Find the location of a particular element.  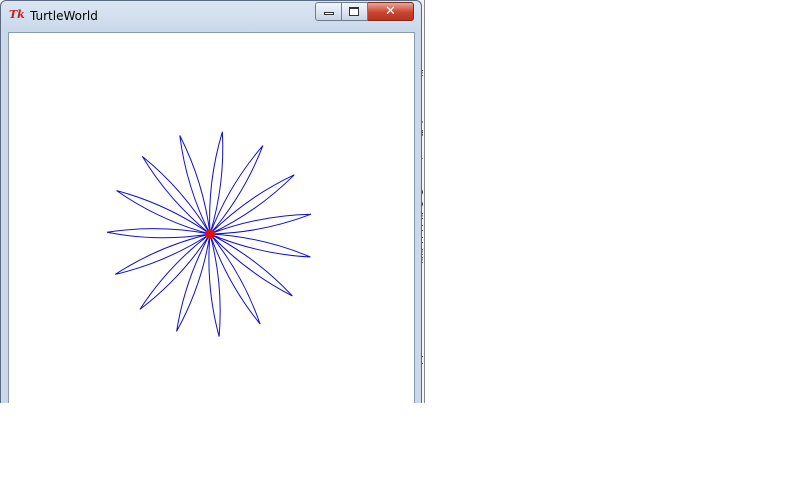

window-title: TurtleWorld is located at coordinates (64, 16).